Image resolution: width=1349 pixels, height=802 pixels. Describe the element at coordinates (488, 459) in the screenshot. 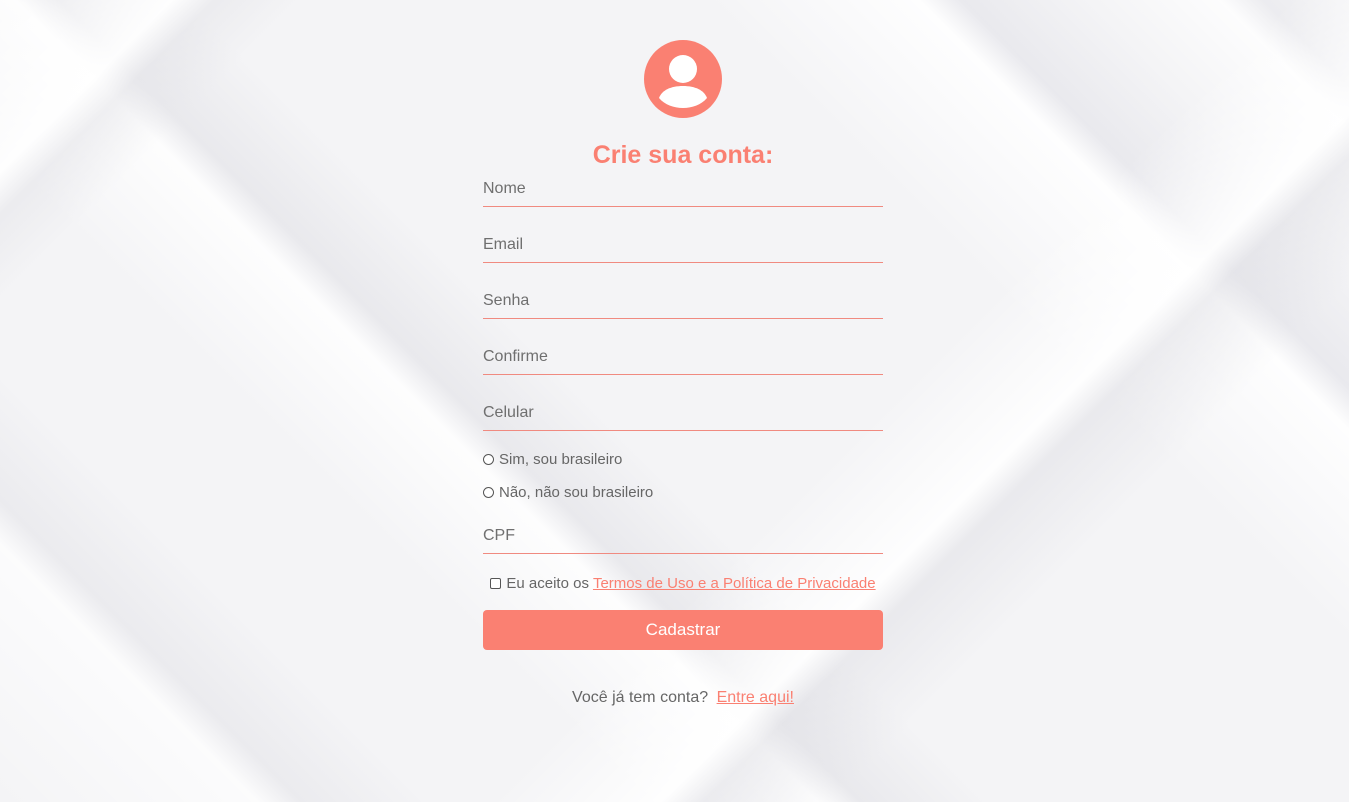

I see `brazilian-yes-radio` at that location.